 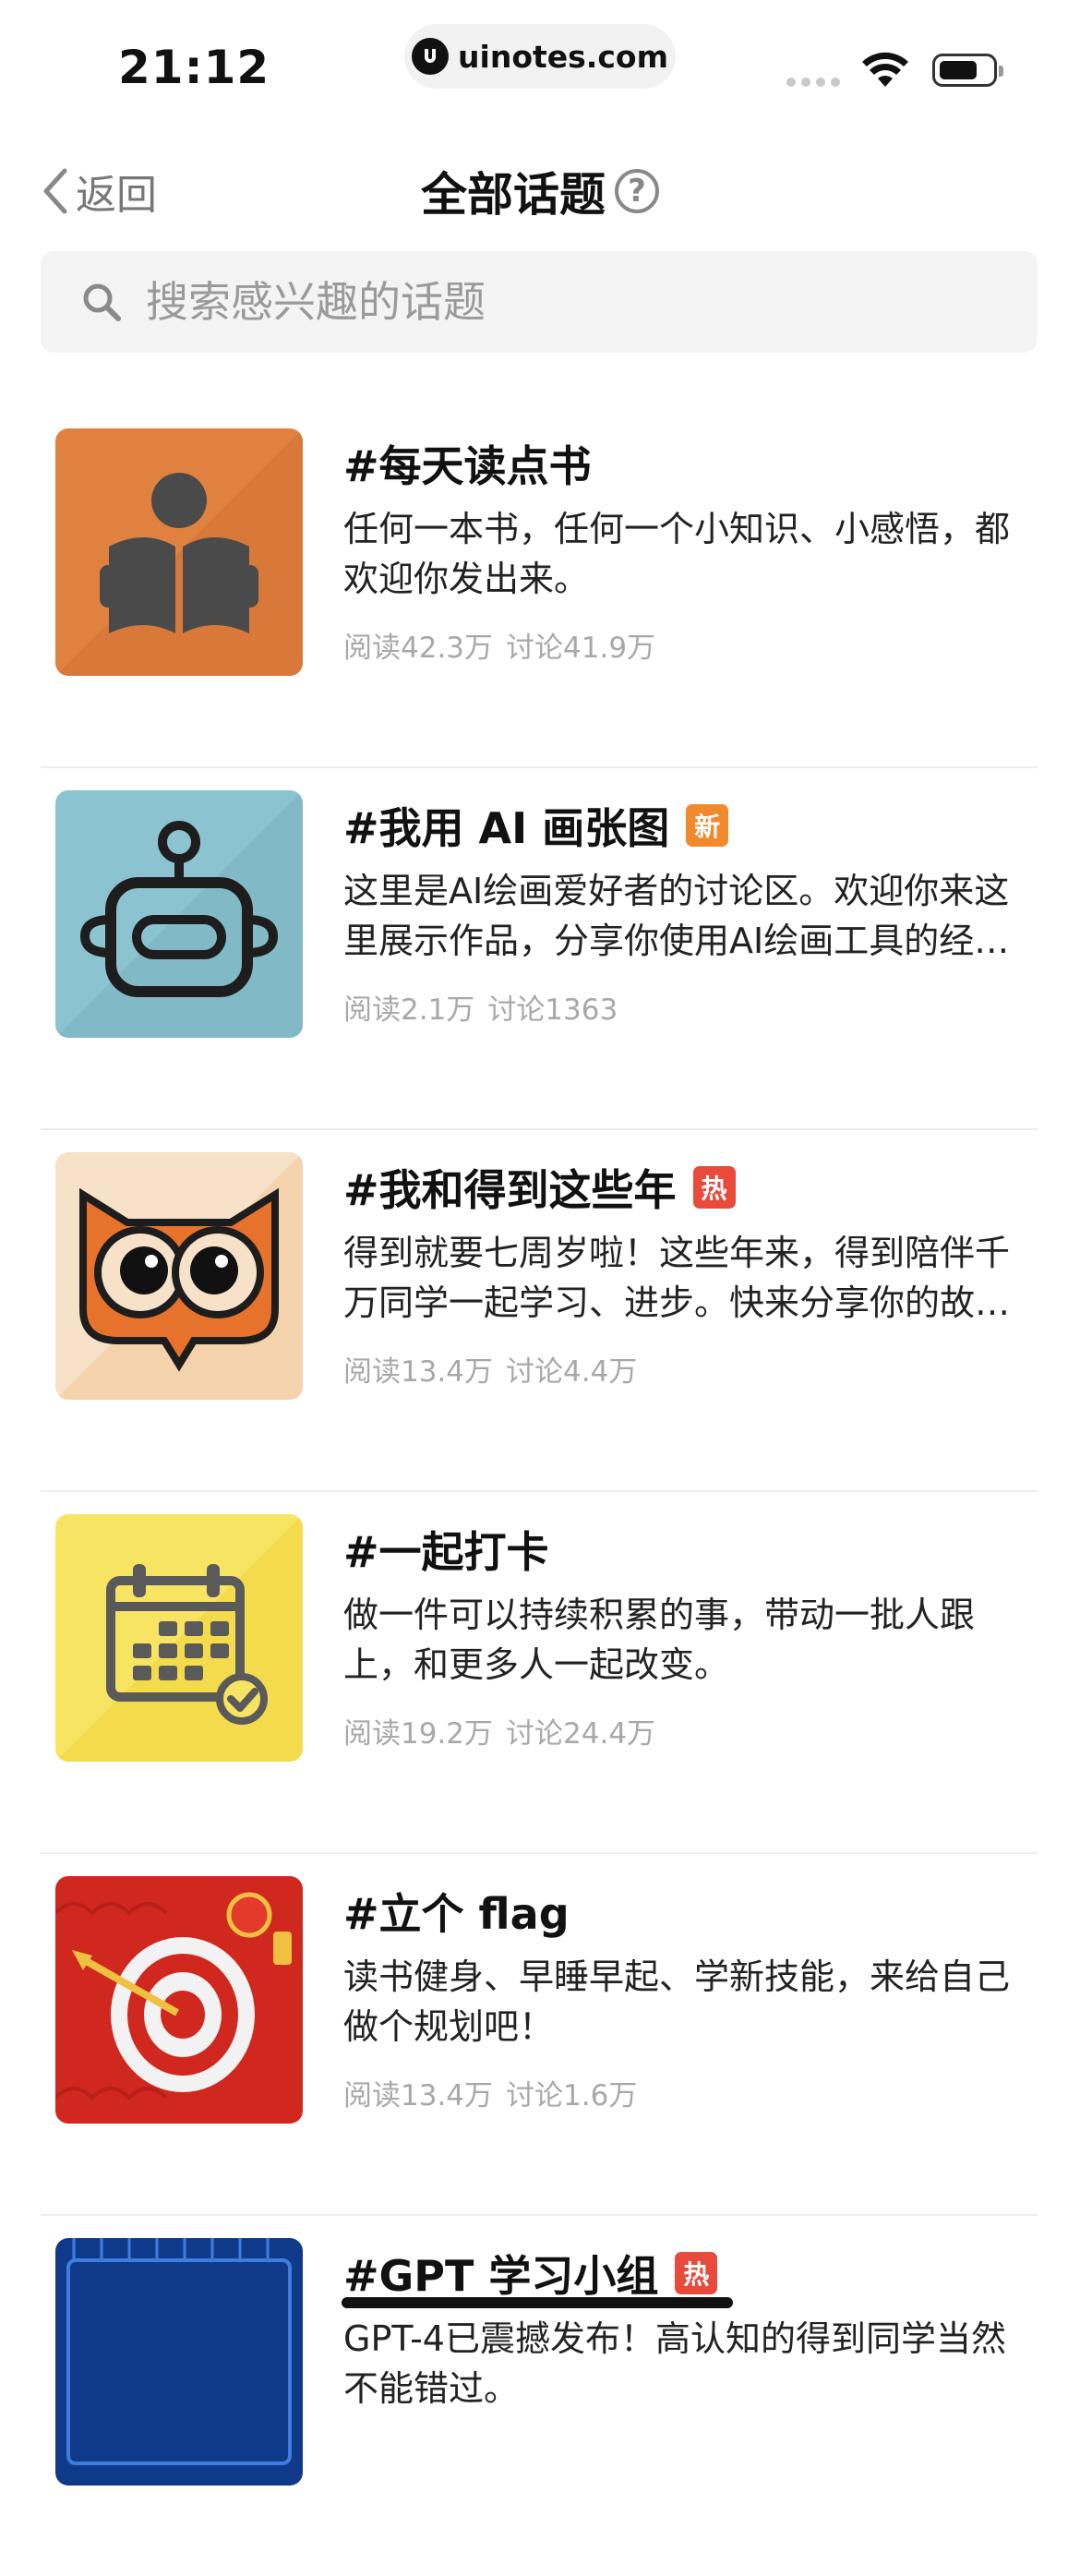 What do you see at coordinates (572, 2096) in the screenshot?
I see `topic-discussions: 讨论1.6万` at bounding box center [572, 2096].